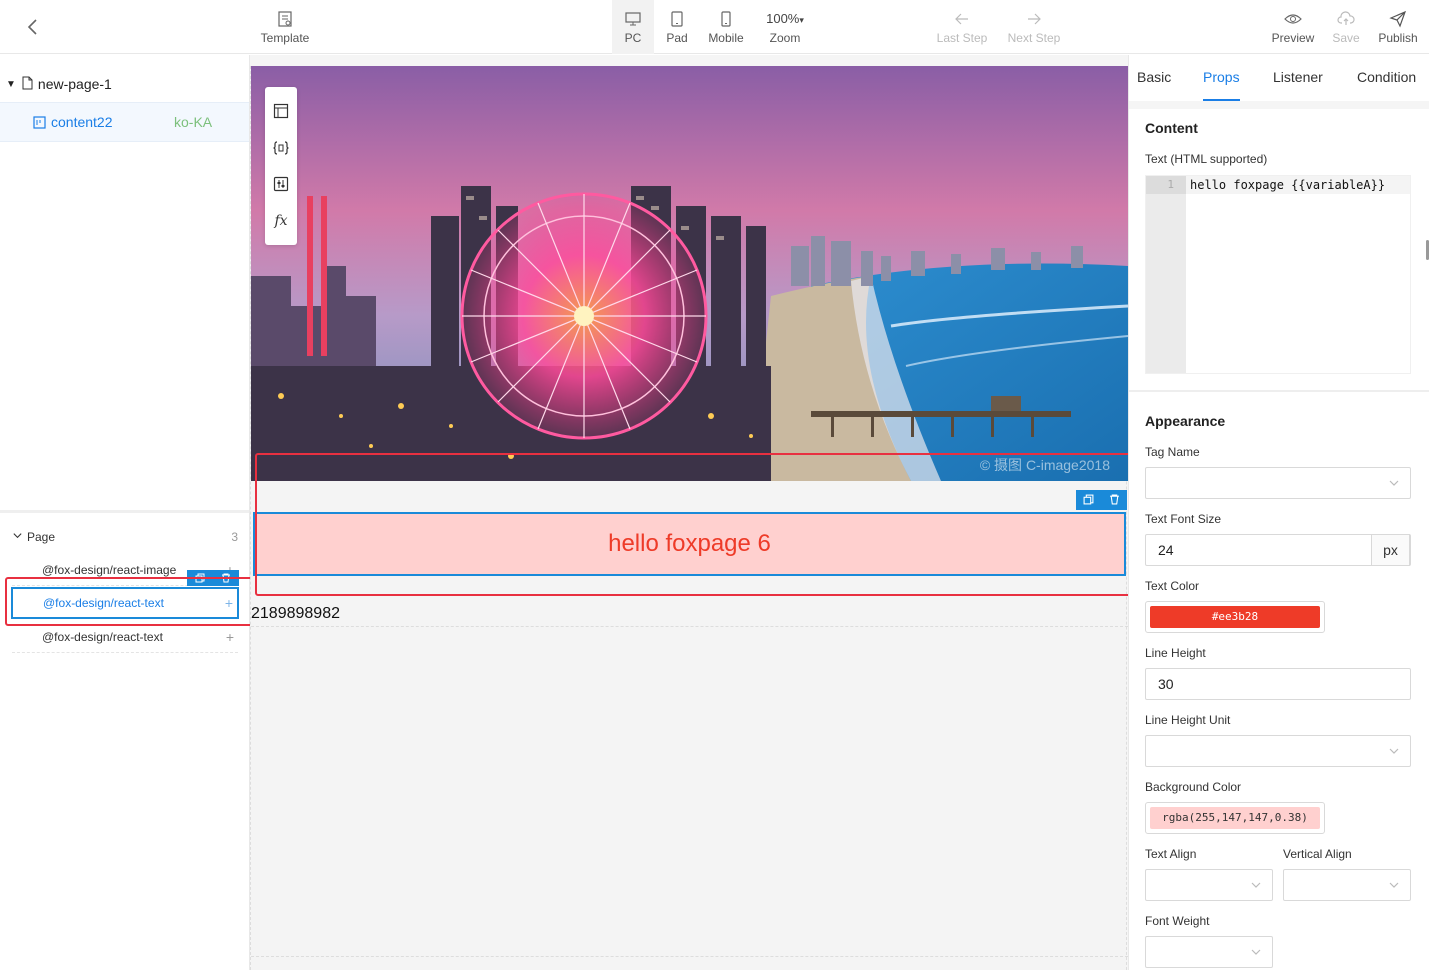  What do you see at coordinates (677, 18) in the screenshot?
I see `tablet-icon` at bounding box center [677, 18].